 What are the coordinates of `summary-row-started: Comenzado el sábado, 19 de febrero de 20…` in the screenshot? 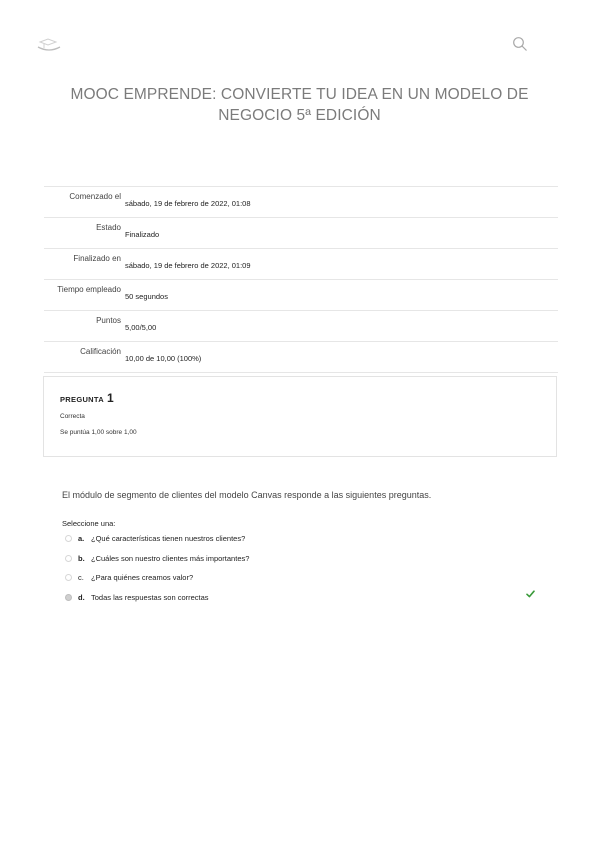 It's located at (301, 202).